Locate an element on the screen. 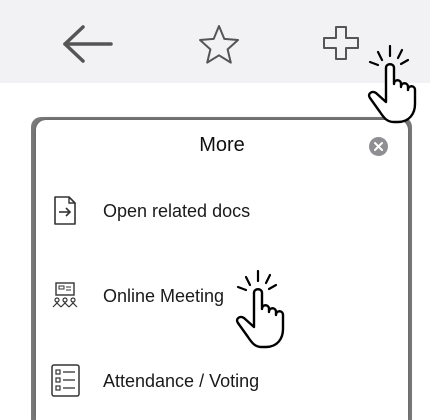  close-button is located at coordinates (378, 146).